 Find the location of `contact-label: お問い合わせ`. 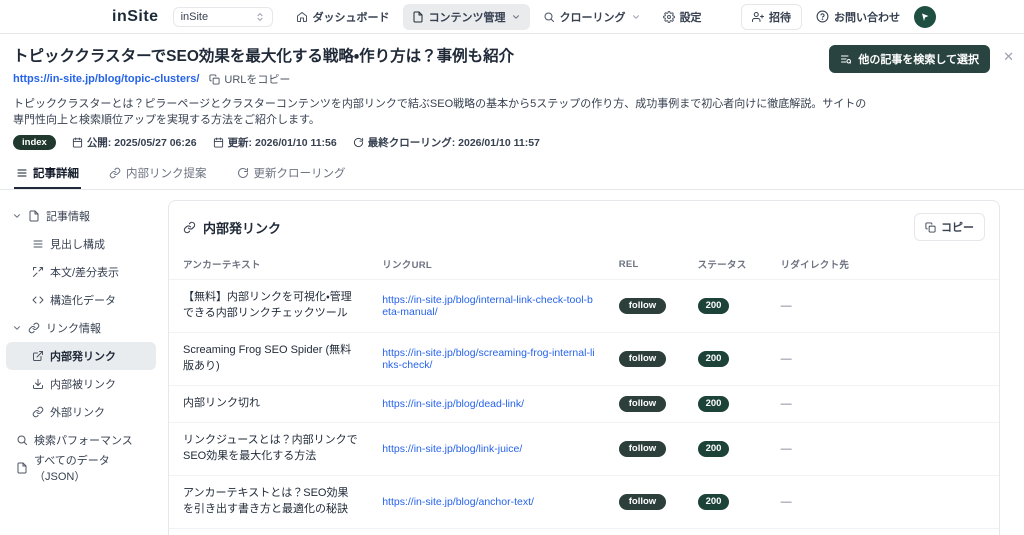

contact-label: お問い合わせ is located at coordinates (867, 17).